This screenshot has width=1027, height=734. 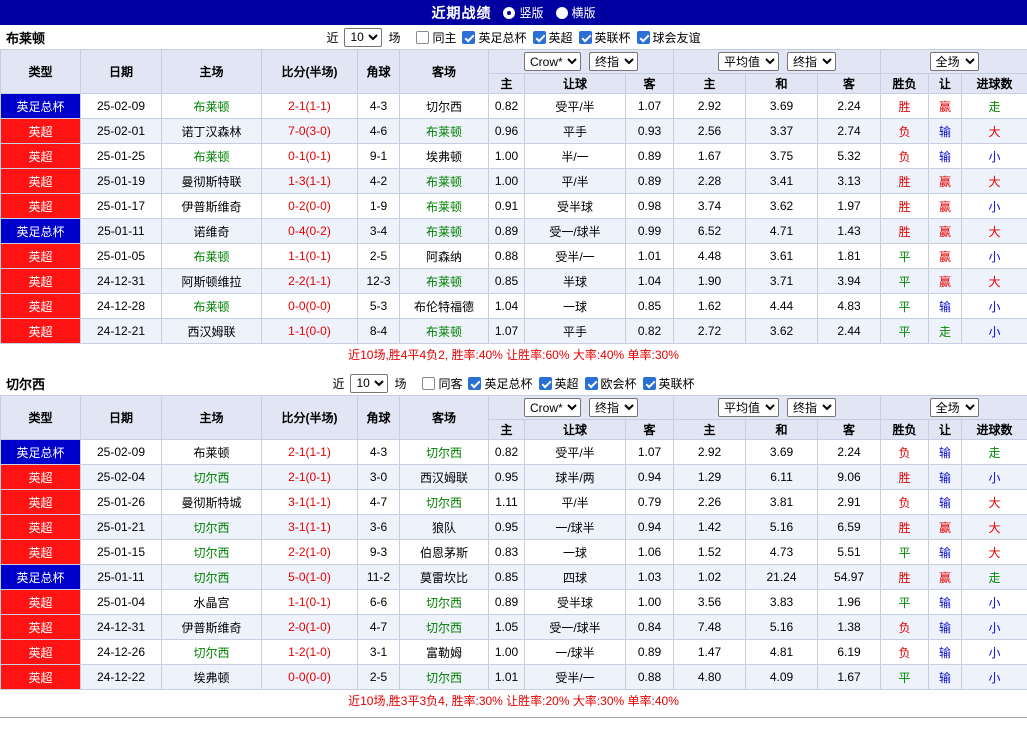 I want to click on league-filter-label: 英超, so click(x=566, y=383).